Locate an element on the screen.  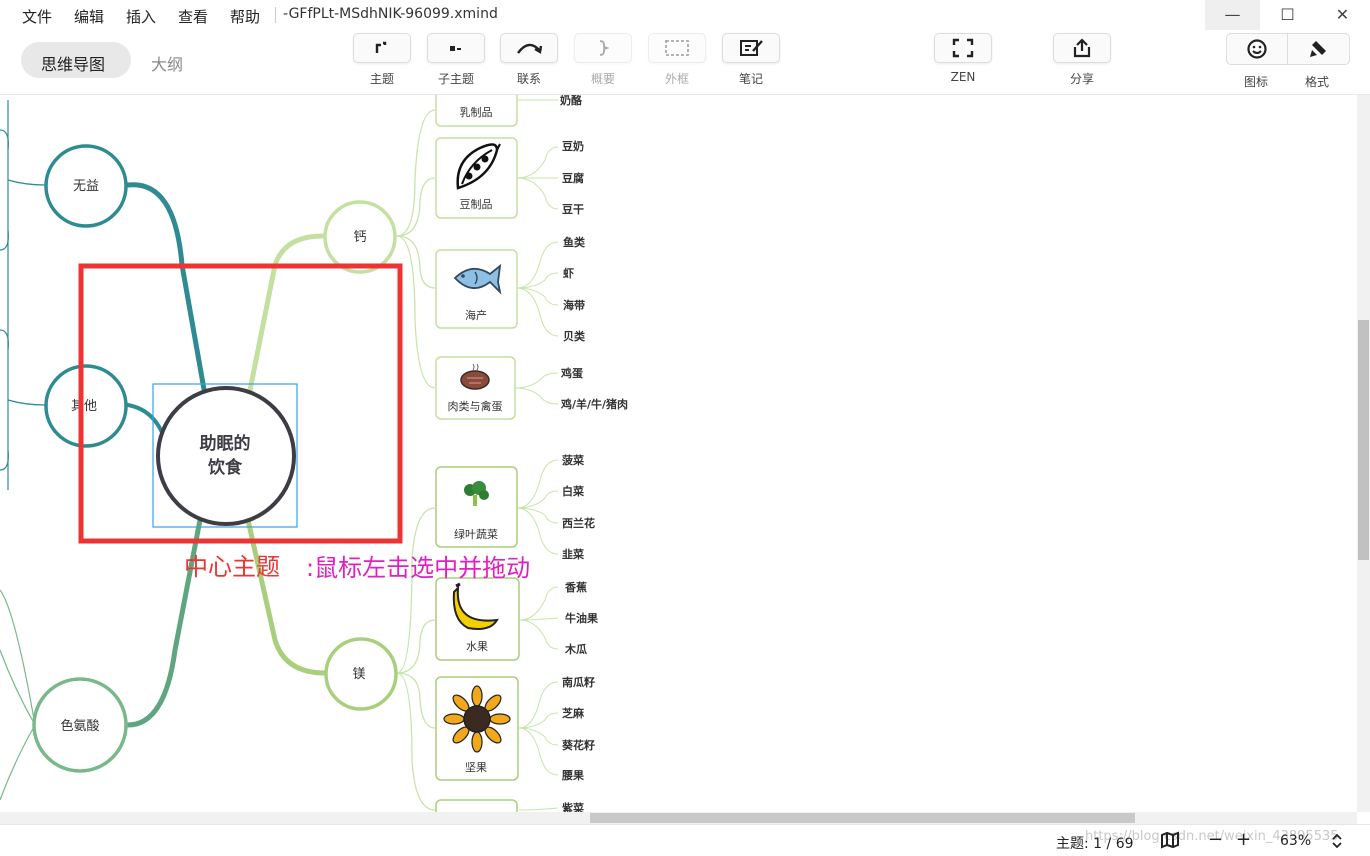
menu-divider is located at coordinates (275, 15).